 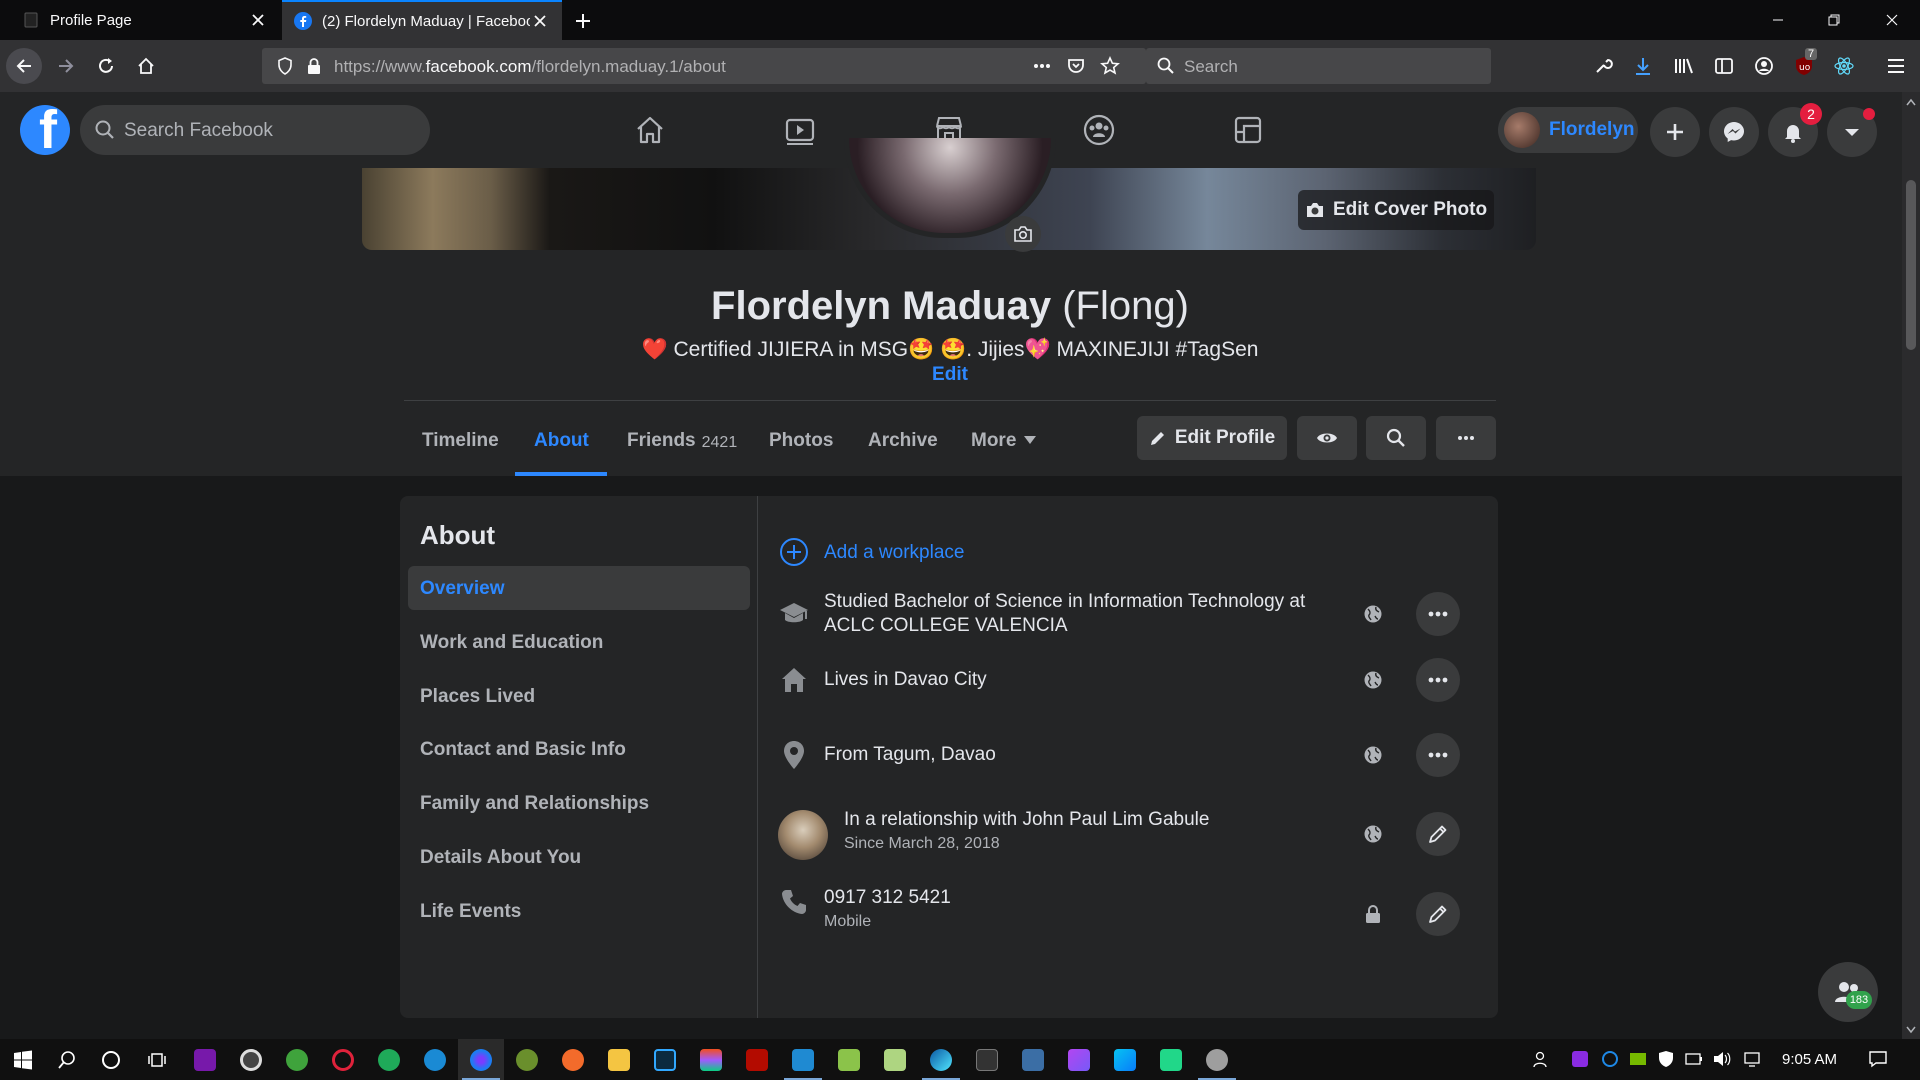 What do you see at coordinates (67, 1059) in the screenshot?
I see `taskbar-search` at bounding box center [67, 1059].